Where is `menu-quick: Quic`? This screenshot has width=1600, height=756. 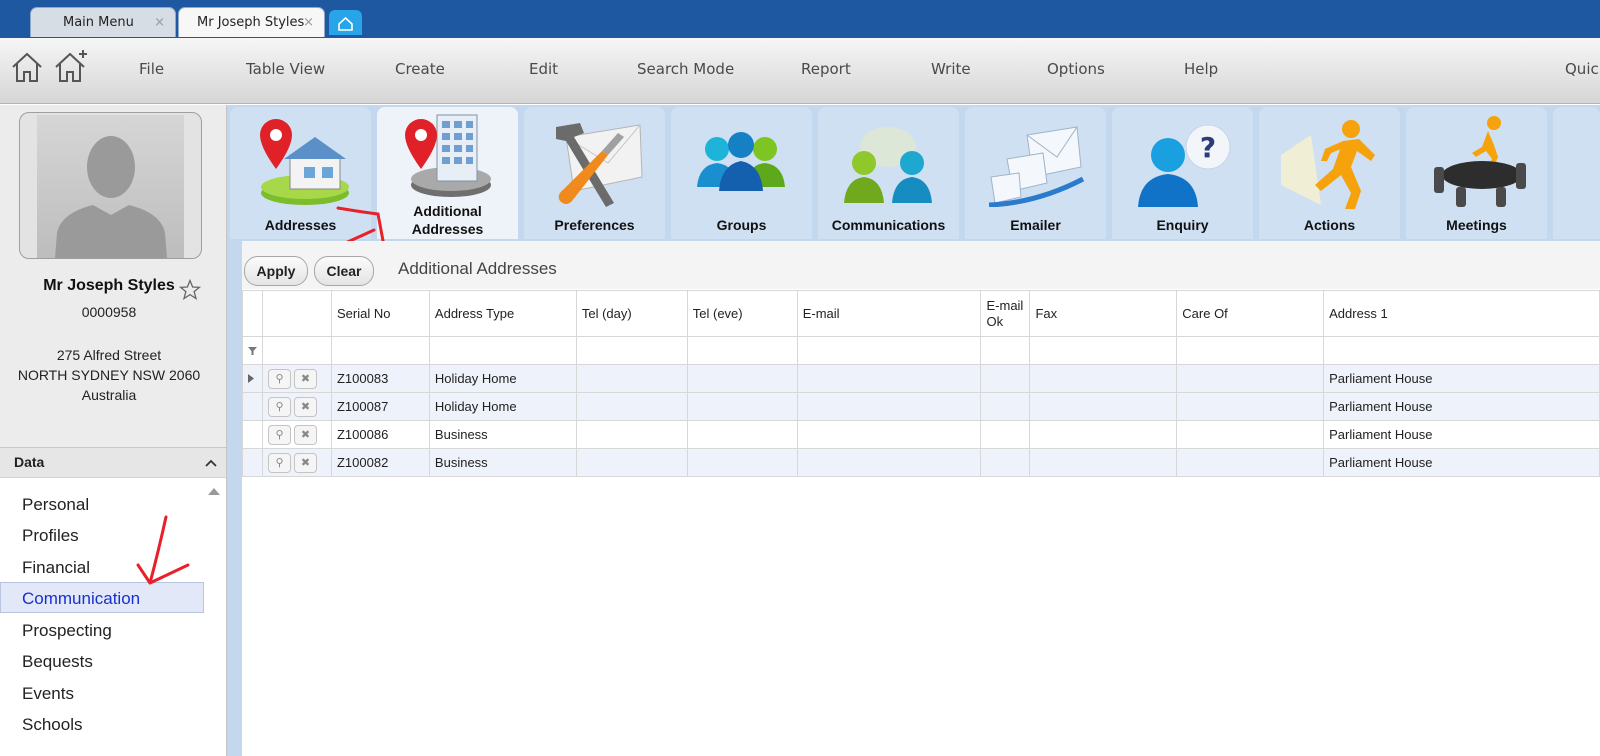
menu-quick: Quic is located at coordinates (1582, 69).